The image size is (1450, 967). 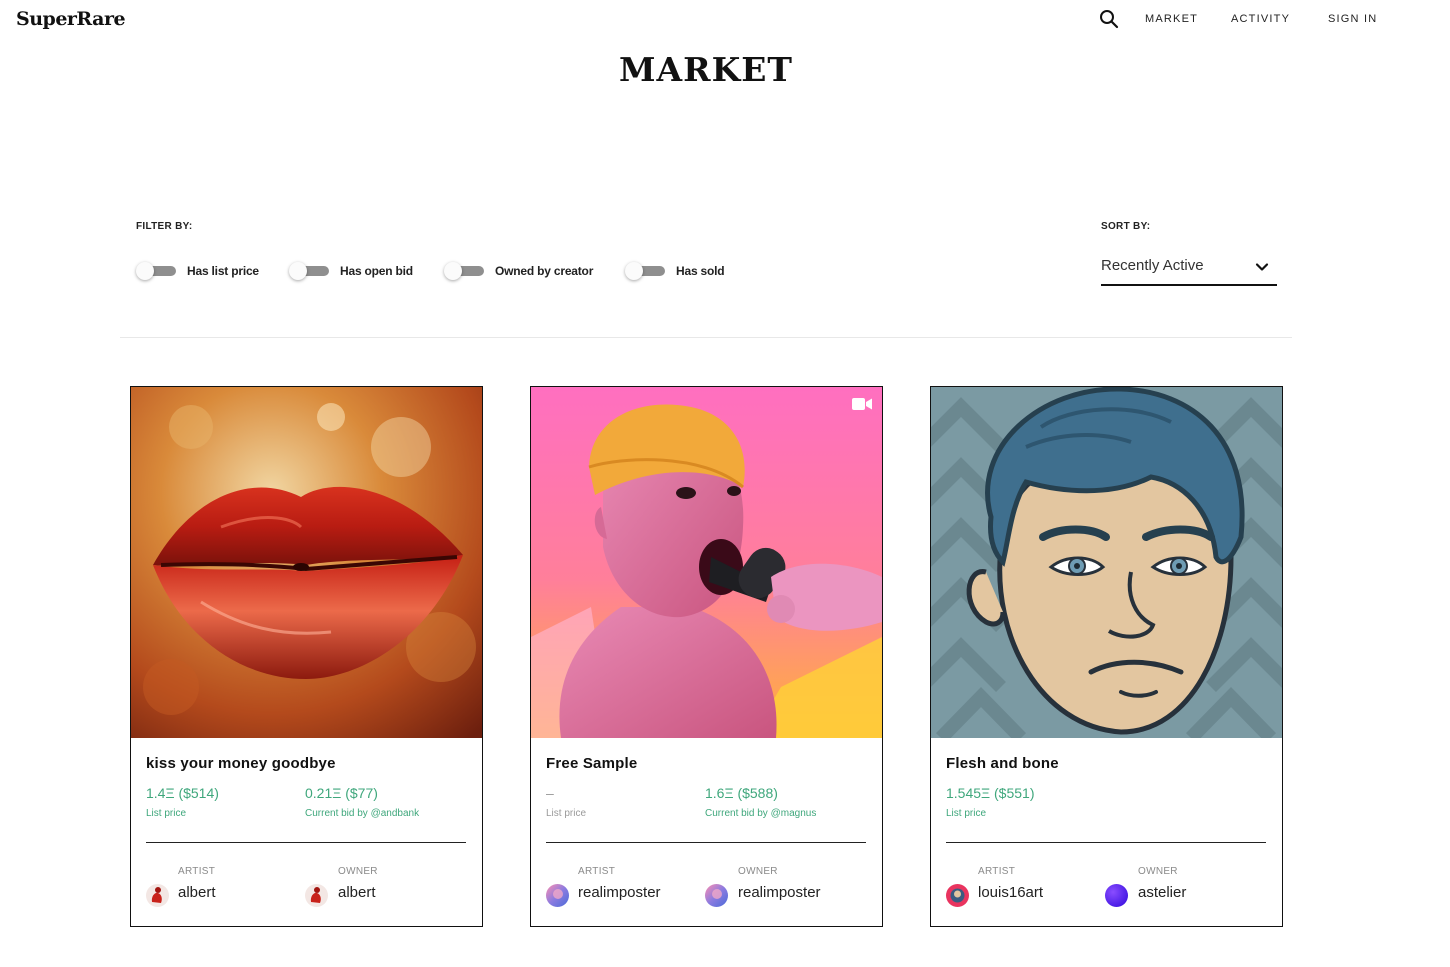 I want to click on current-bid-value: 0.21Ξ ($77), so click(x=341, y=793).